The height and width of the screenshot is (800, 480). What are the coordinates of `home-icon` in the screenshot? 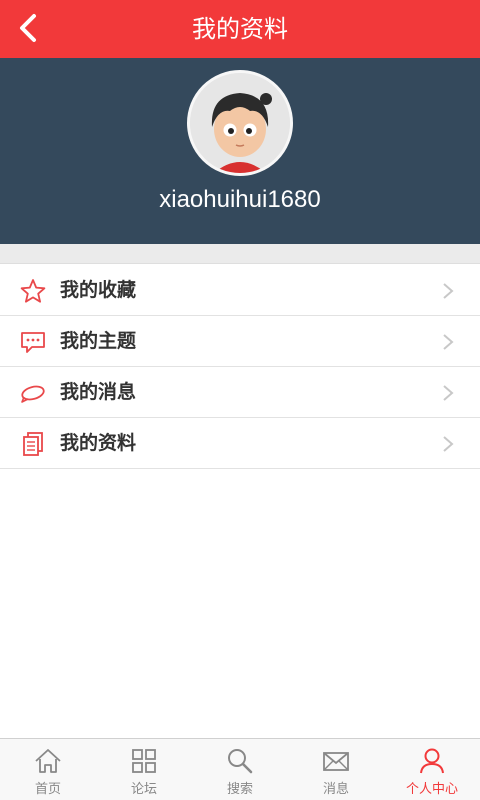 It's located at (48, 761).